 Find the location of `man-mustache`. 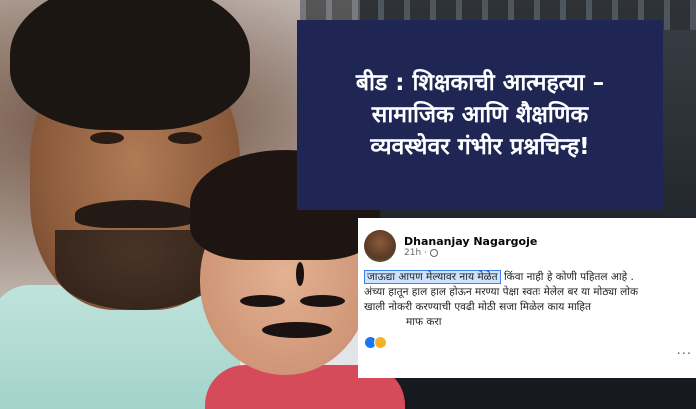

man-mustache is located at coordinates (135, 214).